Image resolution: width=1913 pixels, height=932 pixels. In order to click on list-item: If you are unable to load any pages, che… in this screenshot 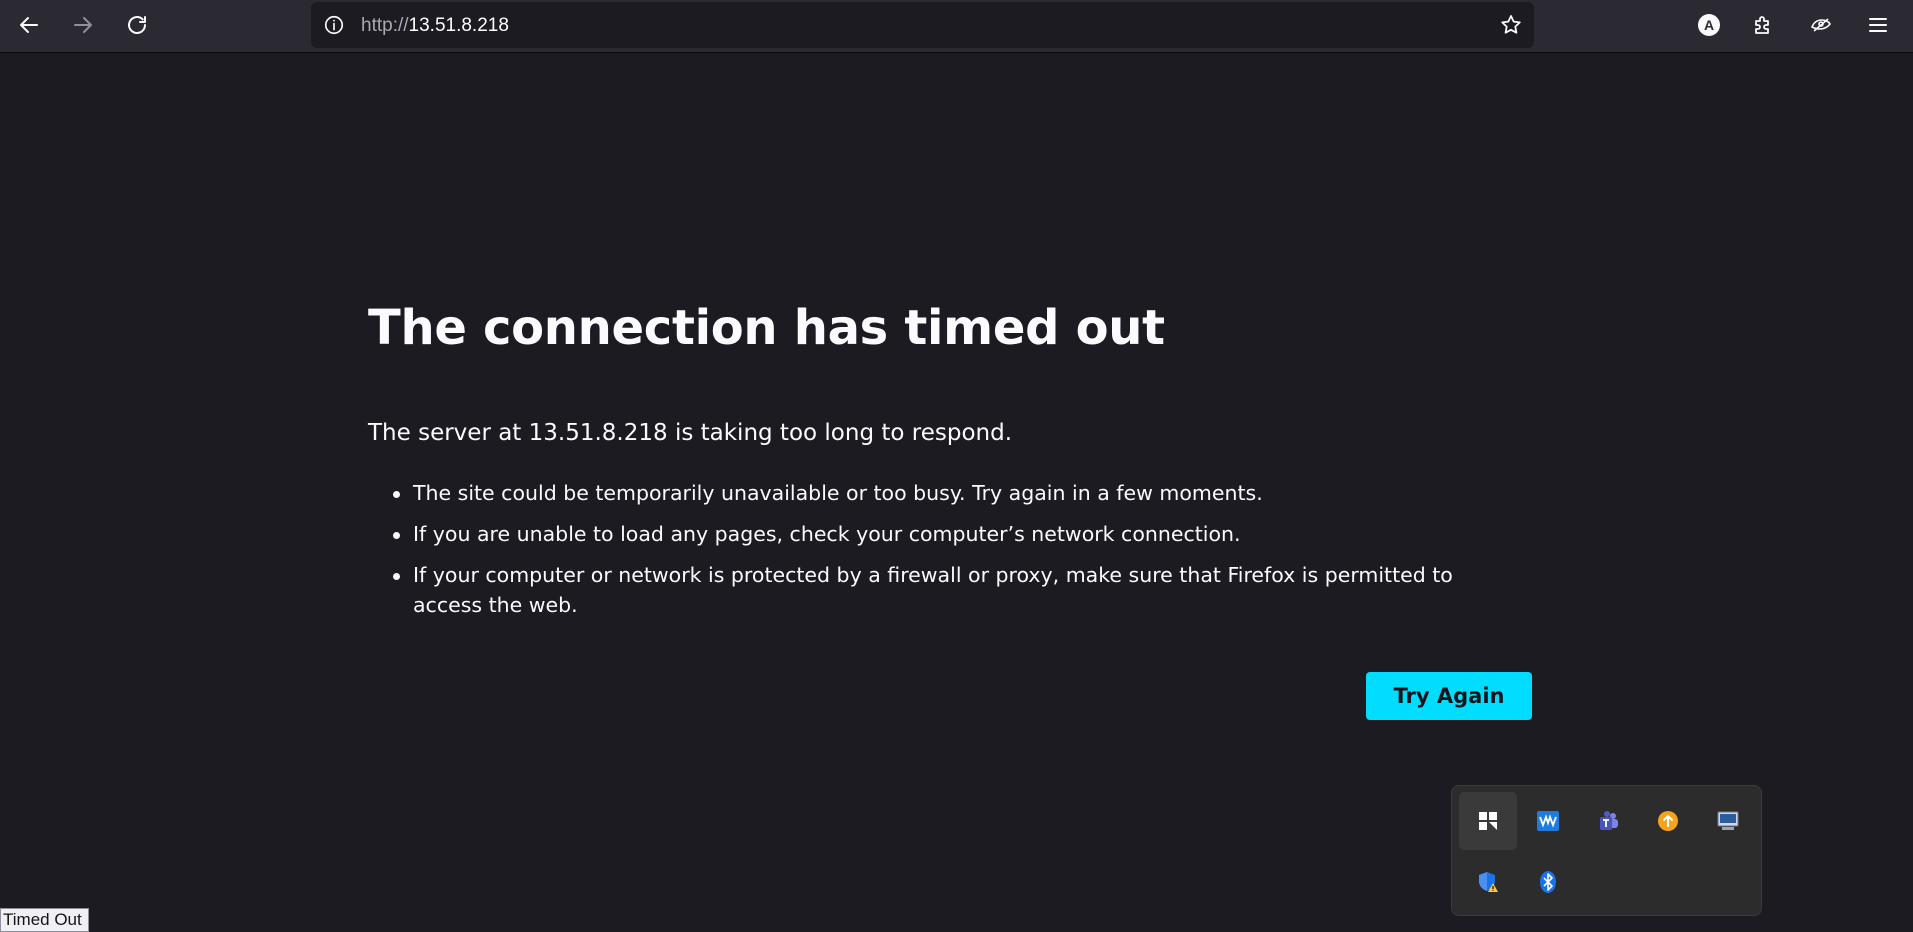, I will do `click(960, 534)`.